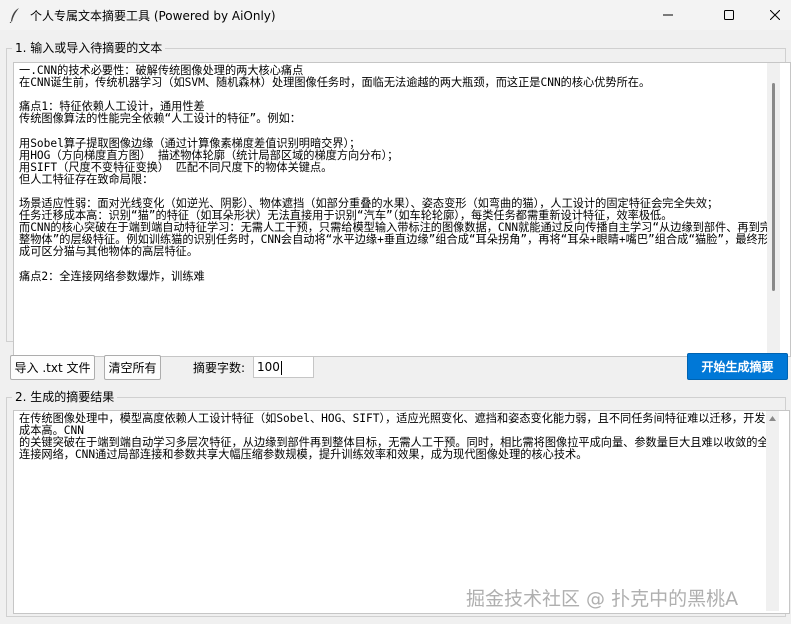 This screenshot has width=791, height=624. What do you see at coordinates (52, 367) in the screenshot?
I see `import-txt-button: 导入 .txt 文件` at bounding box center [52, 367].